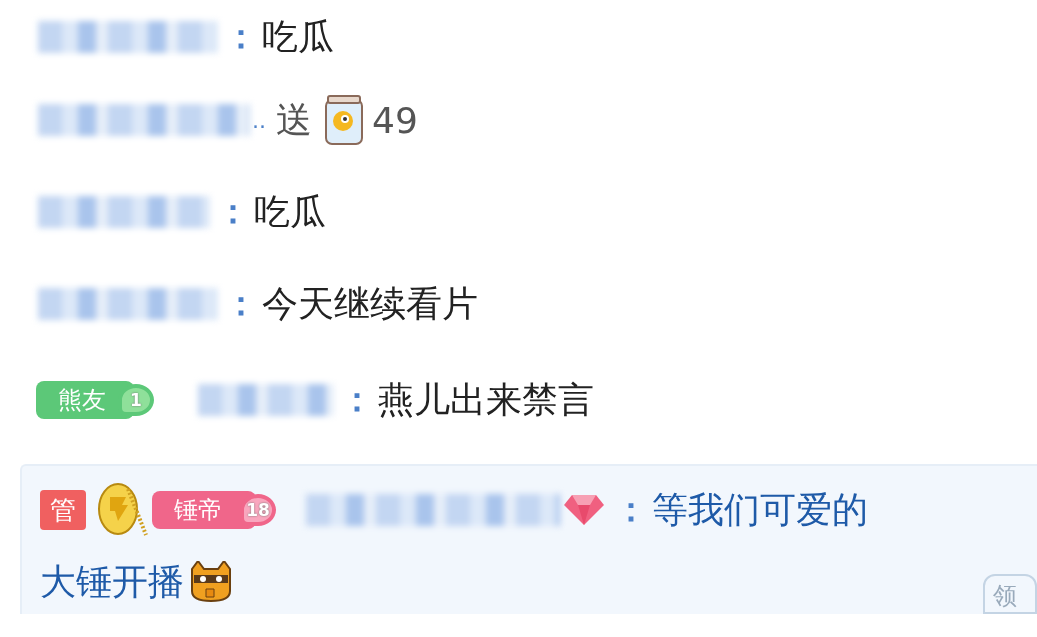  What do you see at coordinates (760, 509) in the screenshot?
I see `message-text: 等我们可爱的` at bounding box center [760, 509].